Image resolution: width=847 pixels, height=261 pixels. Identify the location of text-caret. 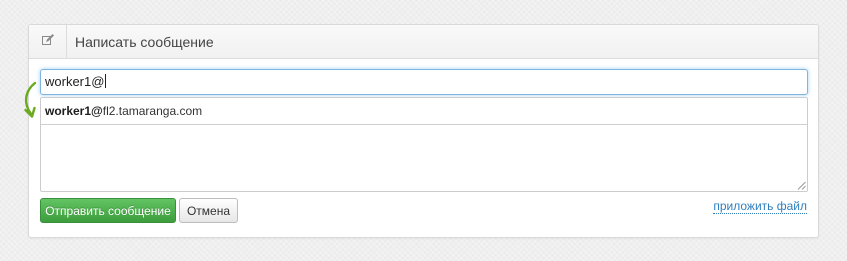
(106, 81).